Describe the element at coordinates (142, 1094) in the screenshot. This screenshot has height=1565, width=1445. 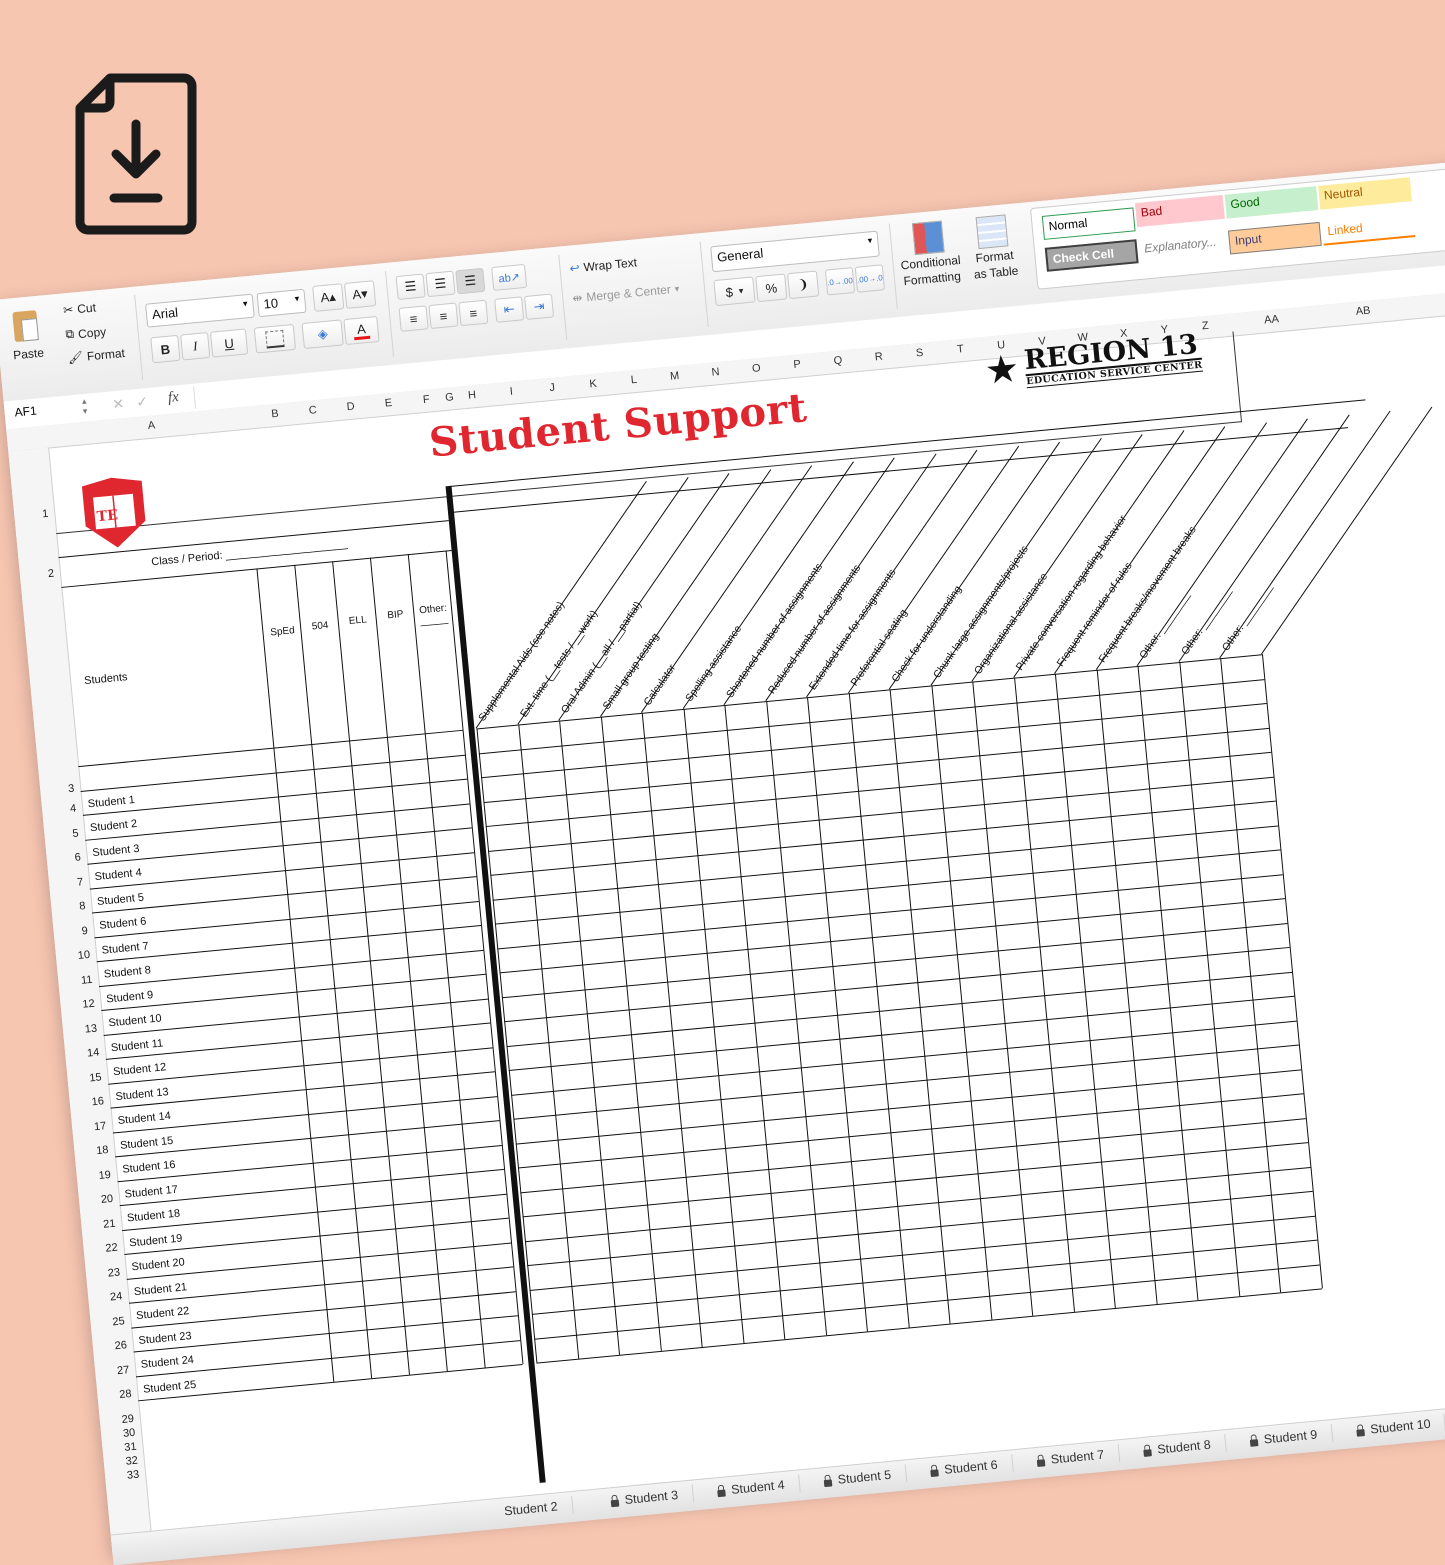
I see `student-name: Student 13` at that location.